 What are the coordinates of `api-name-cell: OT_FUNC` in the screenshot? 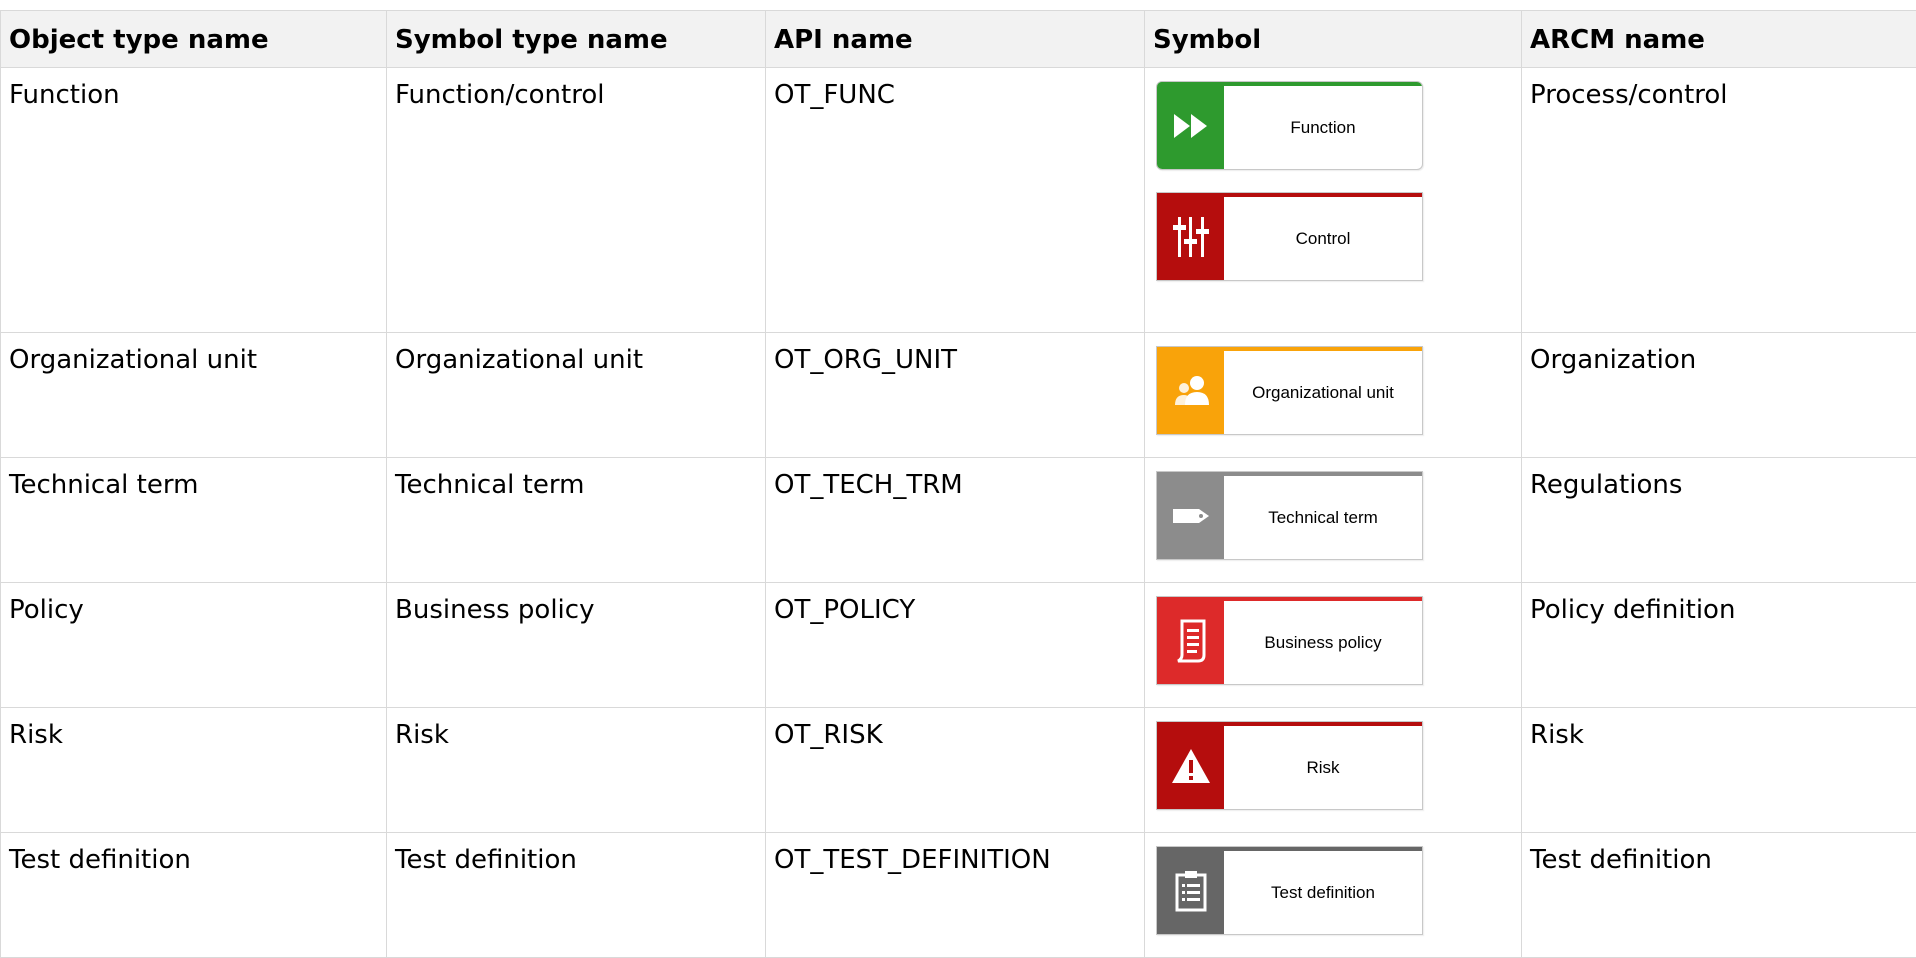 It's located at (955, 200).